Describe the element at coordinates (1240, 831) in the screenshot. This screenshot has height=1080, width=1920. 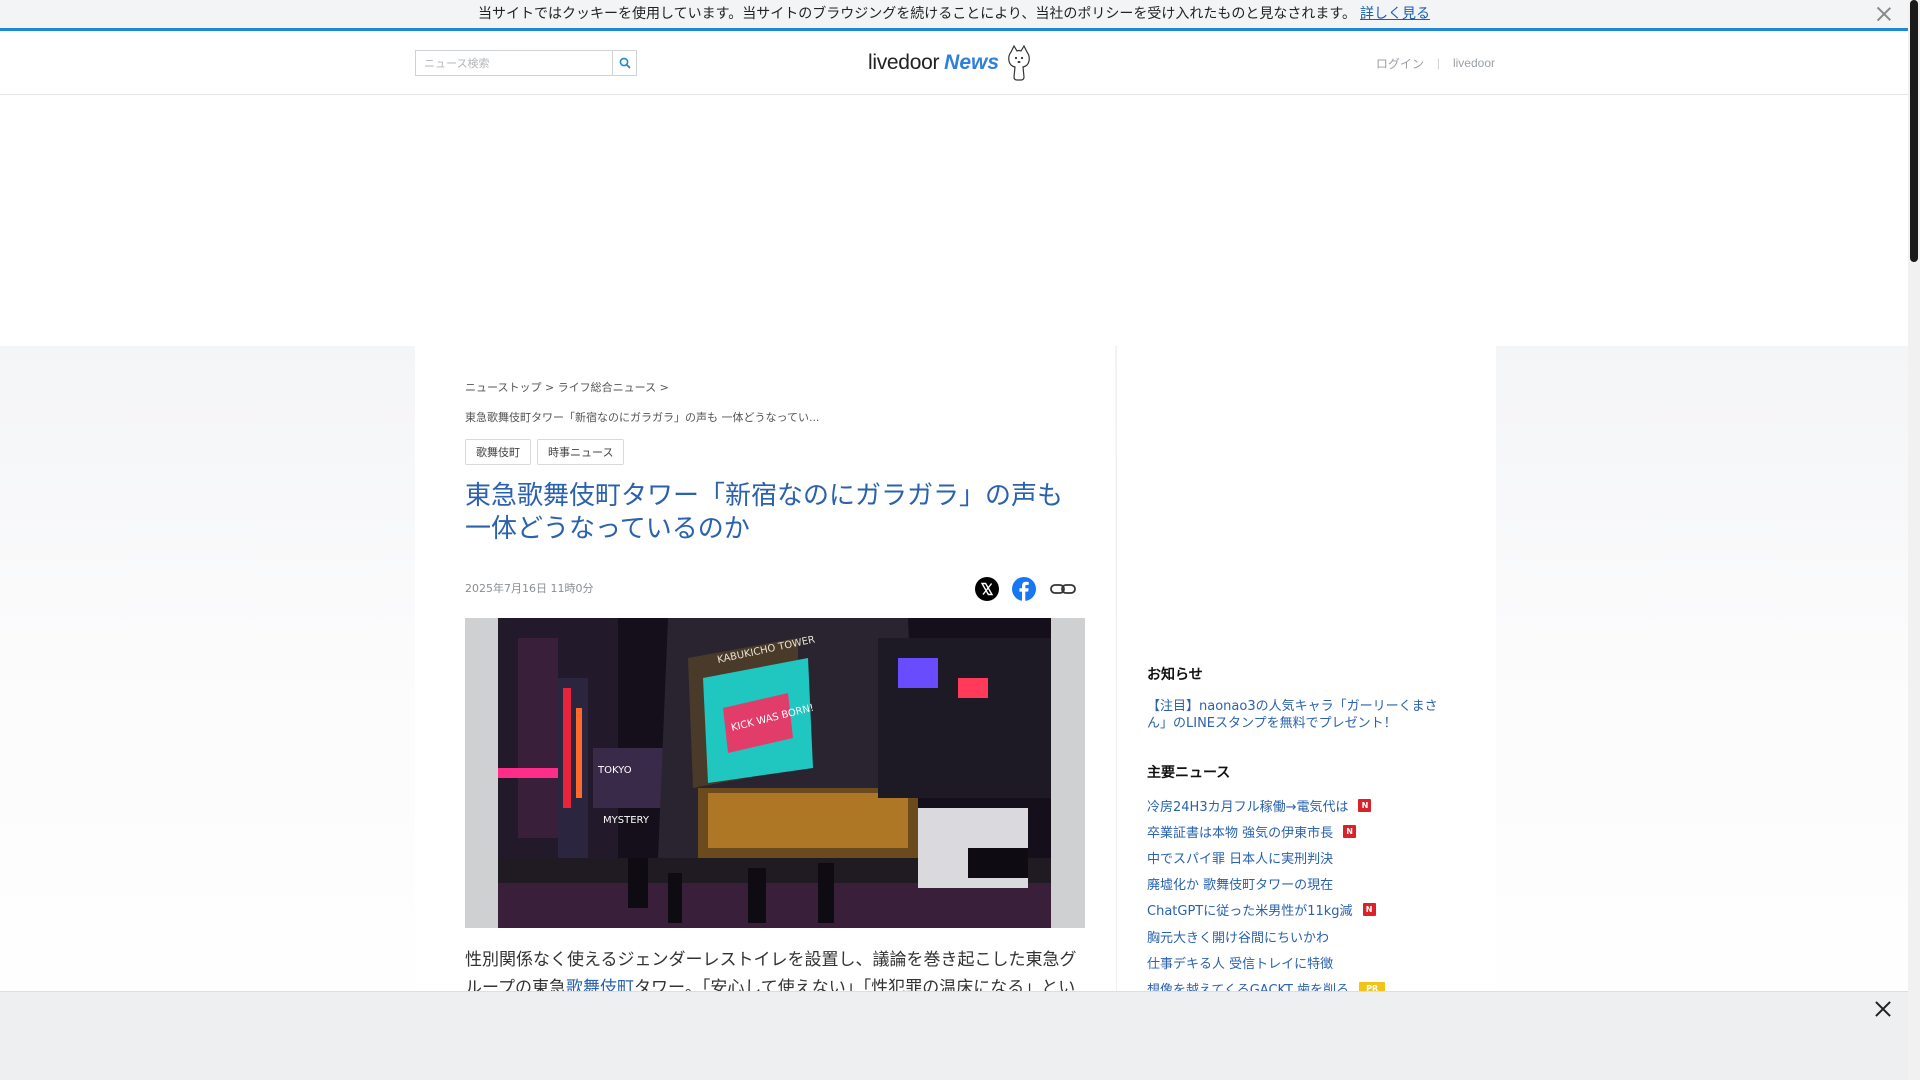
I see `news-item-text: 卒業証書は本物 強気の伊東市長` at that location.